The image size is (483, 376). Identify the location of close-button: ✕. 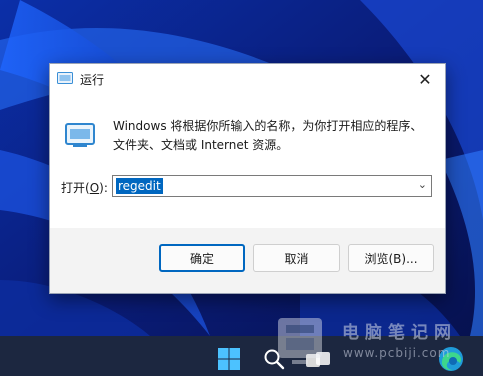
(425, 79).